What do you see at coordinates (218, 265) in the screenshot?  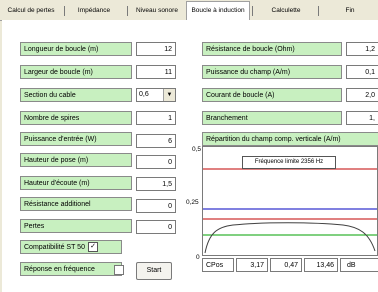 I see `cpos-label: CPos` at bounding box center [218, 265].